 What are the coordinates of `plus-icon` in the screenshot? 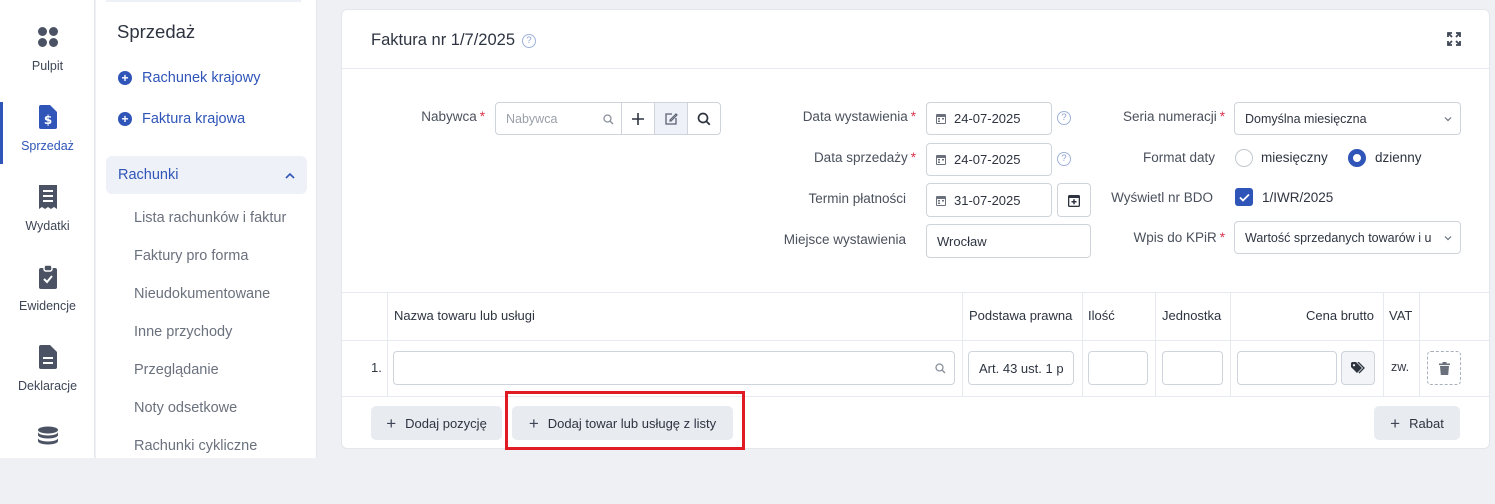 It's located at (638, 118).